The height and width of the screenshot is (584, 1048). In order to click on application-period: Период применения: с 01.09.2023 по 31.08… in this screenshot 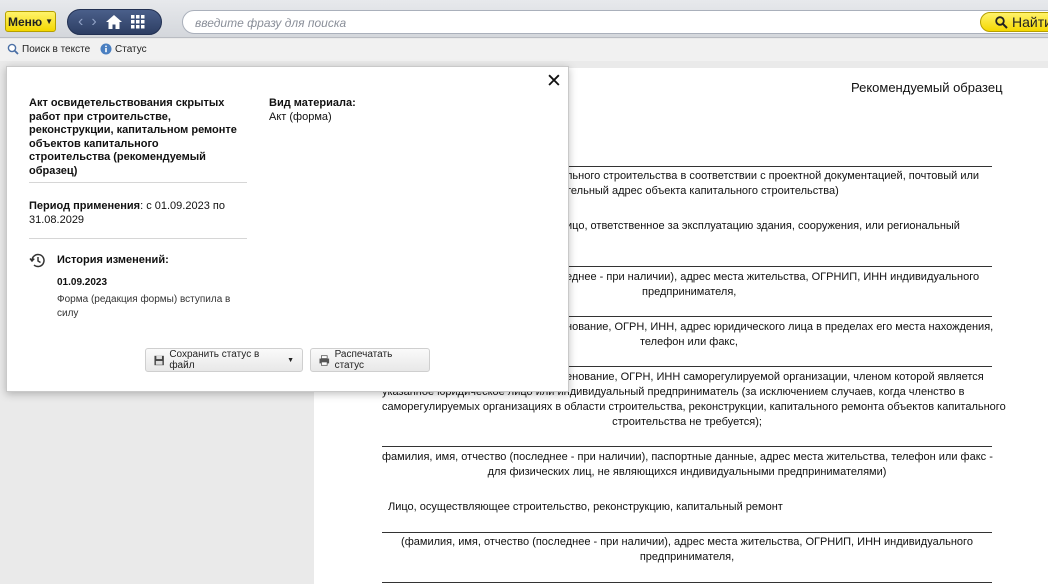, I will do `click(134, 213)`.